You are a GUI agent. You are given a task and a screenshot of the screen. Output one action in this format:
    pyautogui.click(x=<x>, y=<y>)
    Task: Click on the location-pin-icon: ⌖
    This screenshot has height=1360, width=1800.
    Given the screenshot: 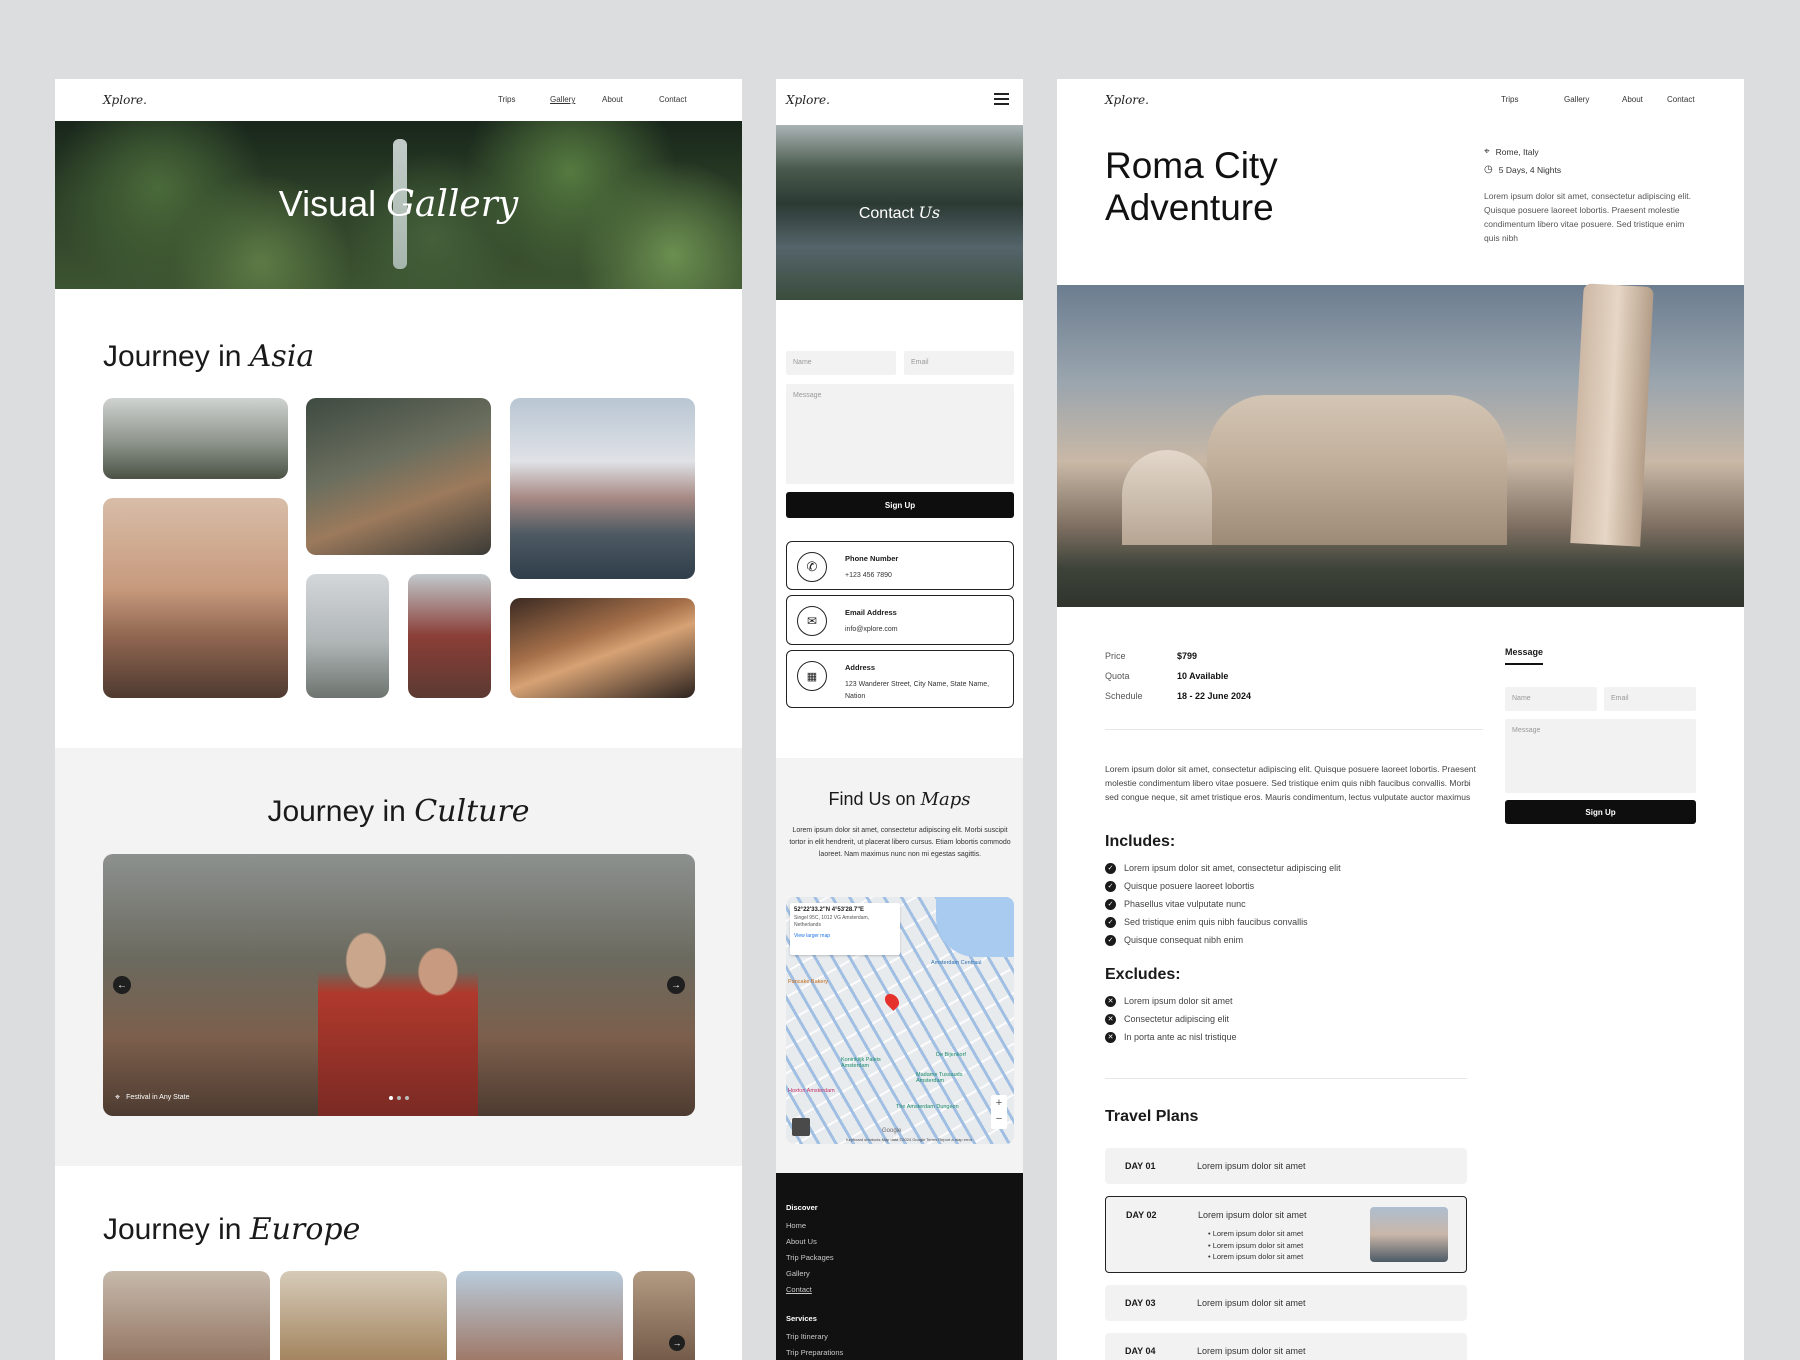 What is the action you would take?
    pyautogui.click(x=1487, y=151)
    